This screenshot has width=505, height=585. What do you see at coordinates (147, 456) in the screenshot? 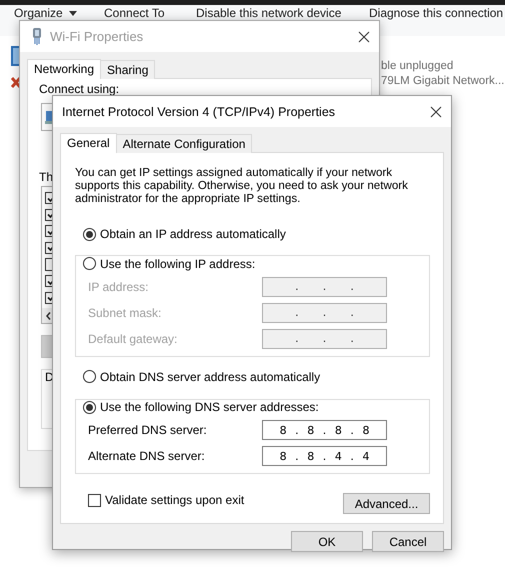
I see `field-label: Alternate DNS server:` at bounding box center [147, 456].